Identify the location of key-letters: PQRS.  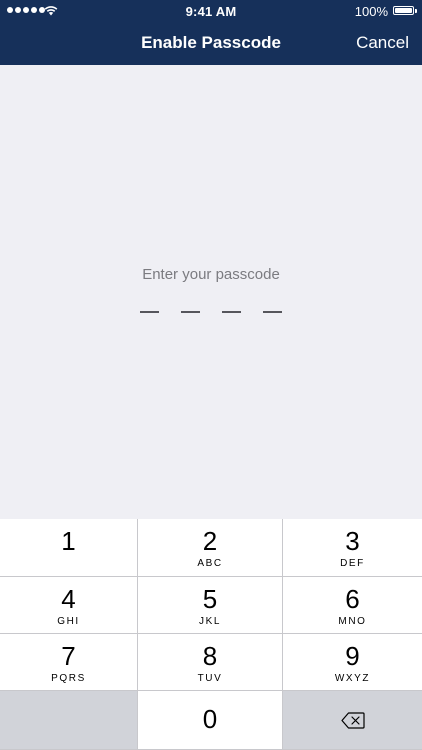
(68, 678).